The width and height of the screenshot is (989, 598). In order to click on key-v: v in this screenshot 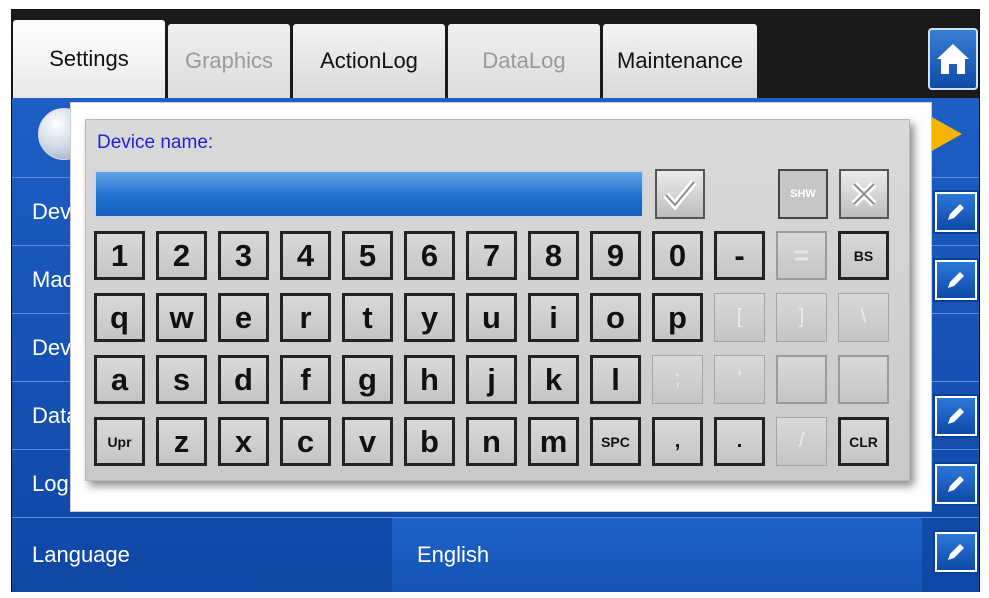, I will do `click(367, 441)`.